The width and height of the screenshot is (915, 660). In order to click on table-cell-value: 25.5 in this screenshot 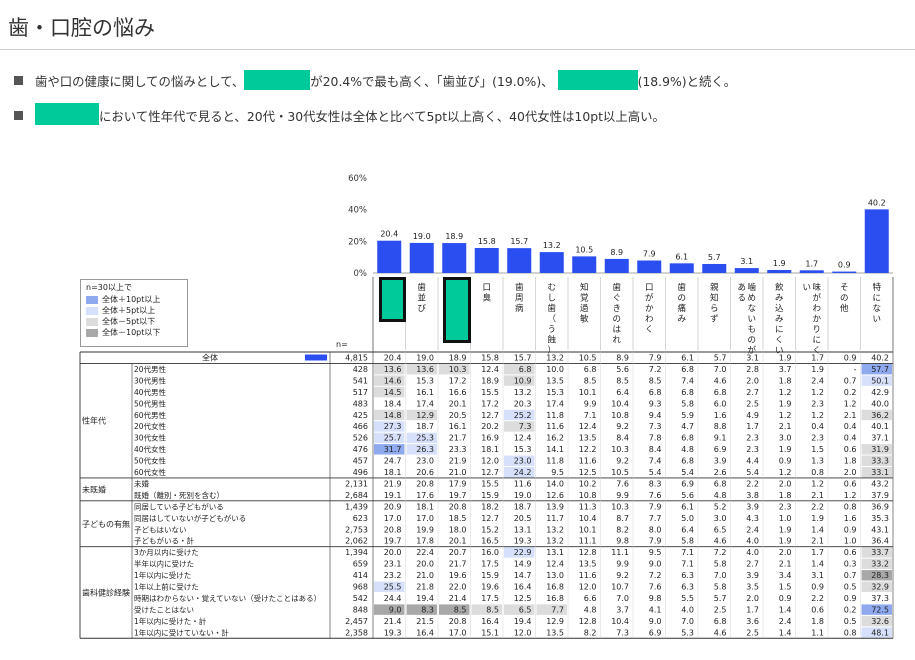, I will do `click(393, 587)`.